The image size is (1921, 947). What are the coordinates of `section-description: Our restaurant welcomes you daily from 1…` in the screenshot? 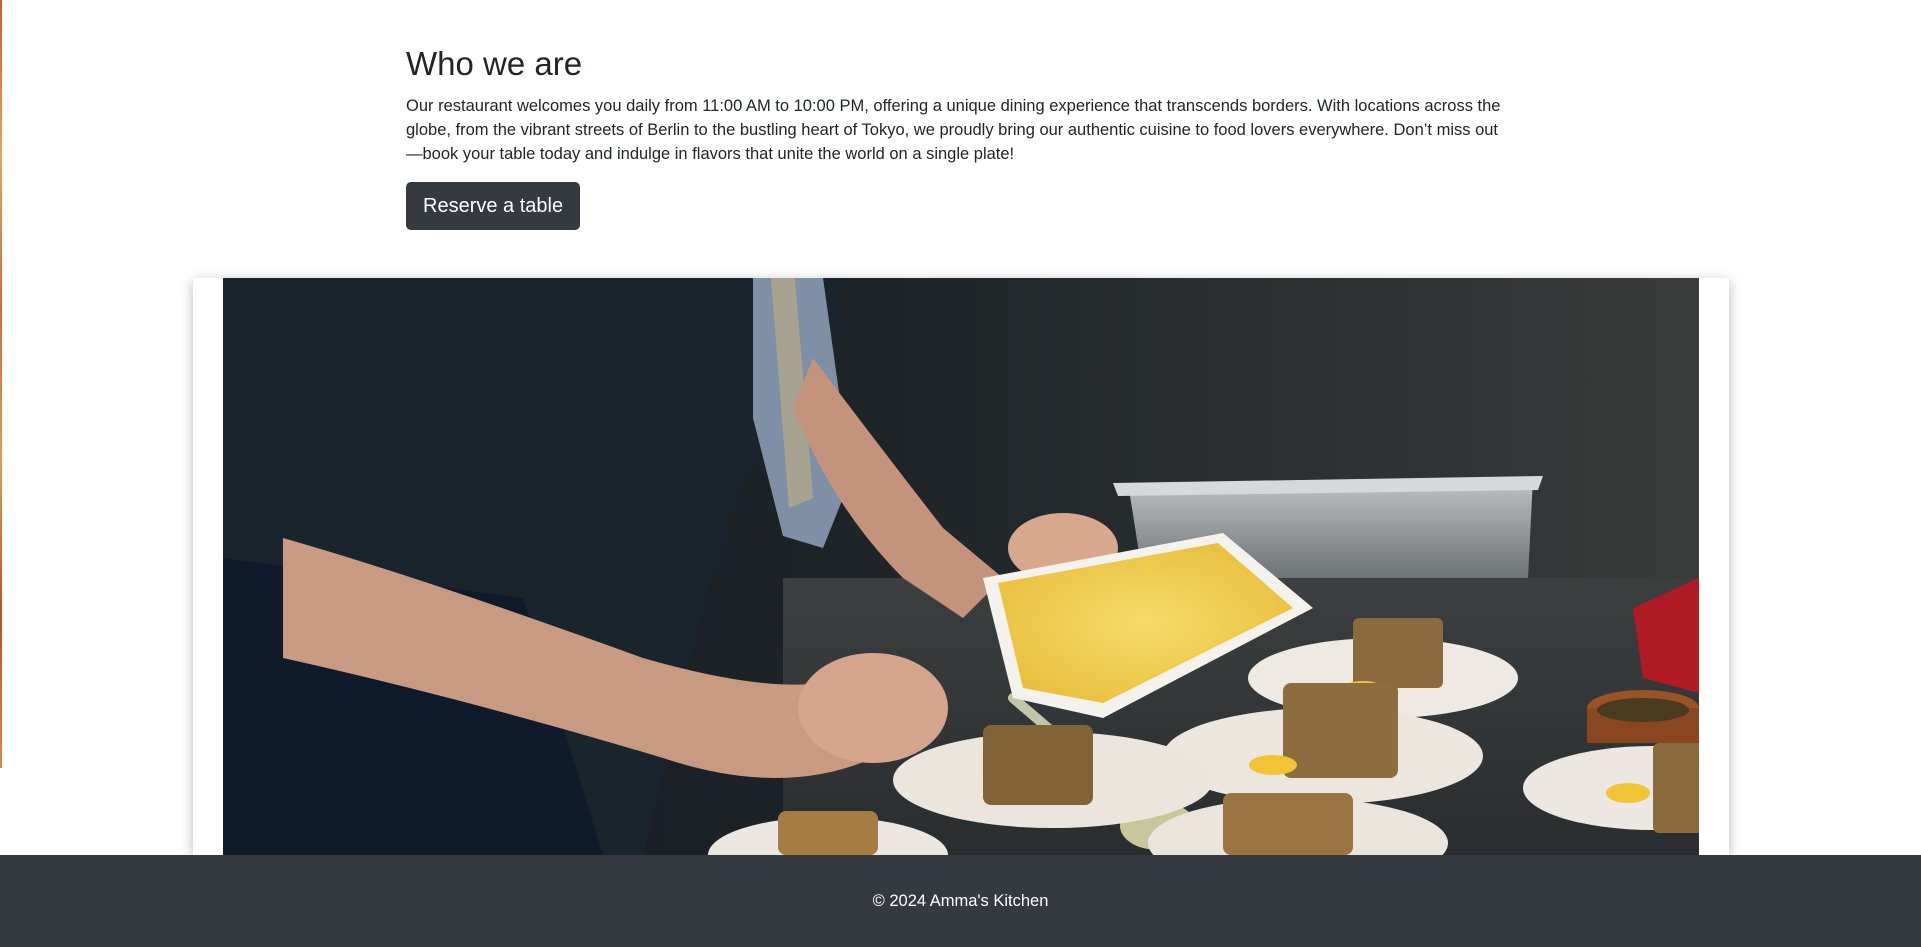 It's located at (953, 130).